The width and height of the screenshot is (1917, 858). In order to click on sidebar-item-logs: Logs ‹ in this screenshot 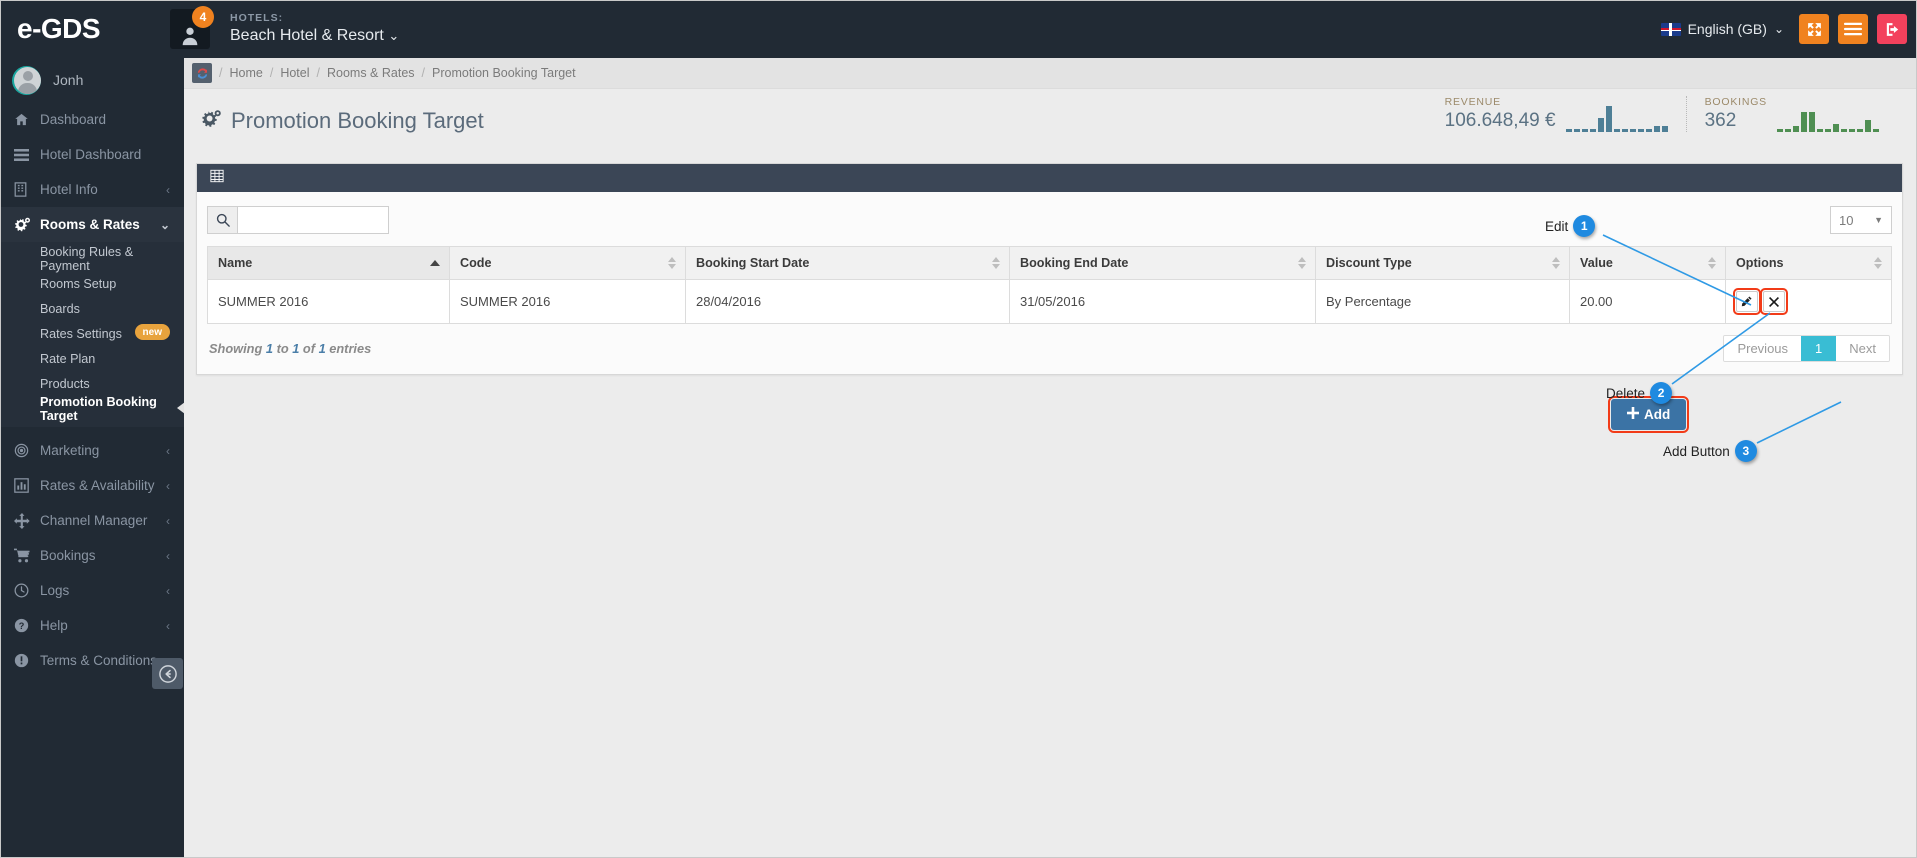, I will do `click(92, 590)`.